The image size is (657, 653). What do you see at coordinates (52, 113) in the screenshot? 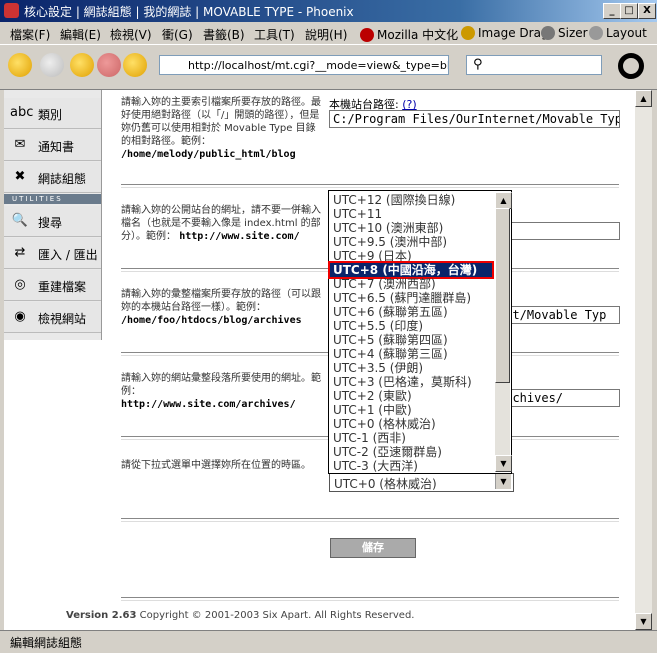
I see `sidebar-item-categories: abc 類別` at bounding box center [52, 113].